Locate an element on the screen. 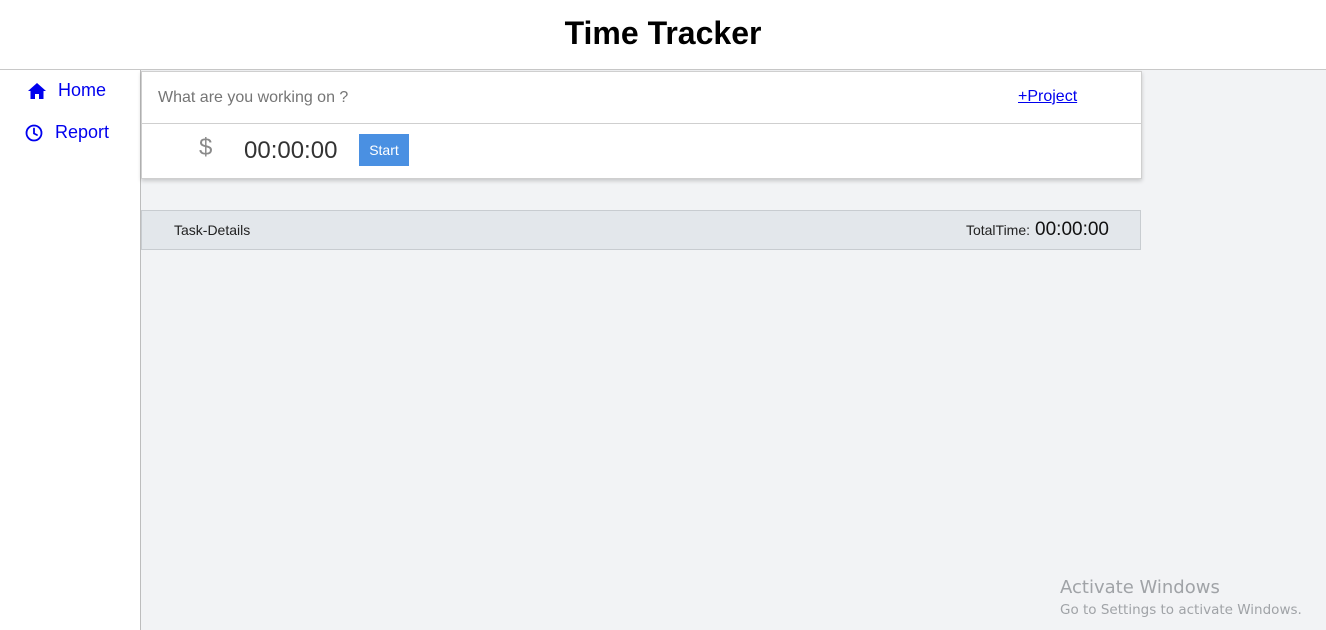  task-details-label: Task-Details is located at coordinates (212, 230).